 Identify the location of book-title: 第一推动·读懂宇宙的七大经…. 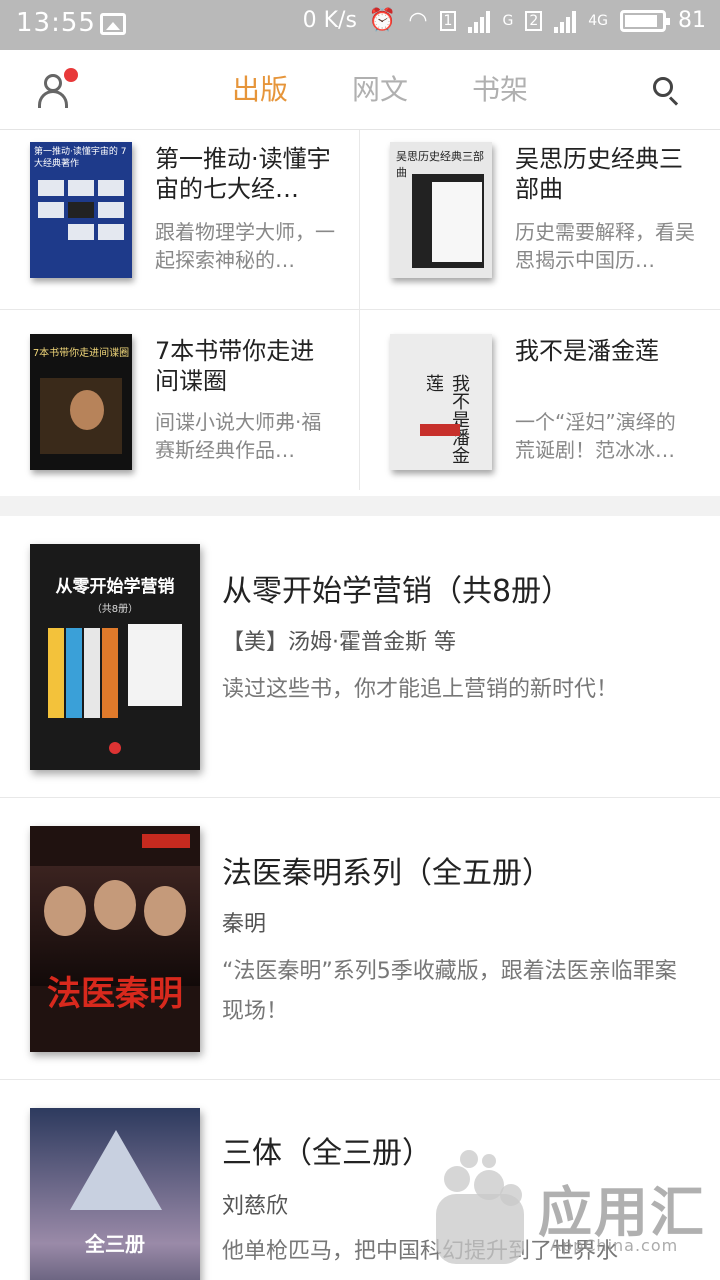
(243, 174).